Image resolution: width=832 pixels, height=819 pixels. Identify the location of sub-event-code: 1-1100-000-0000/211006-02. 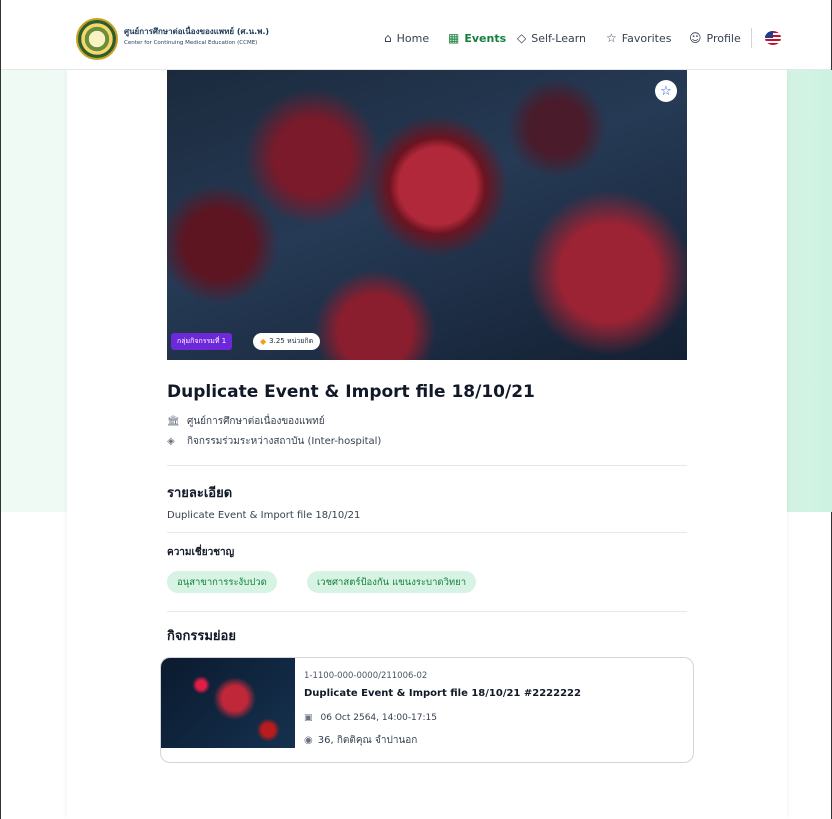
(366, 676).